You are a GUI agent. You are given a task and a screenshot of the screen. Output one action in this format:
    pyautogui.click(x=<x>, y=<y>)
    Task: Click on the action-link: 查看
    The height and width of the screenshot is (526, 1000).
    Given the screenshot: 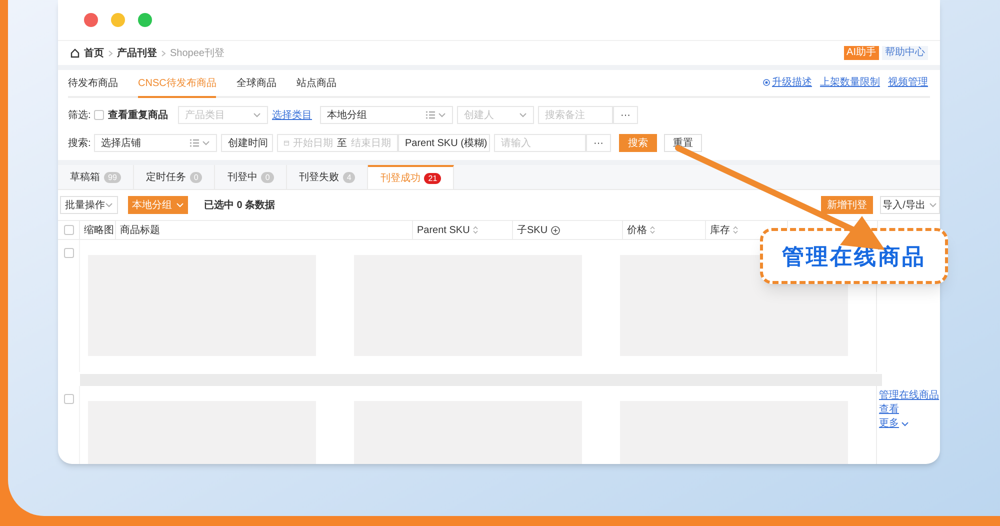 What is the action you would take?
    pyautogui.click(x=889, y=409)
    